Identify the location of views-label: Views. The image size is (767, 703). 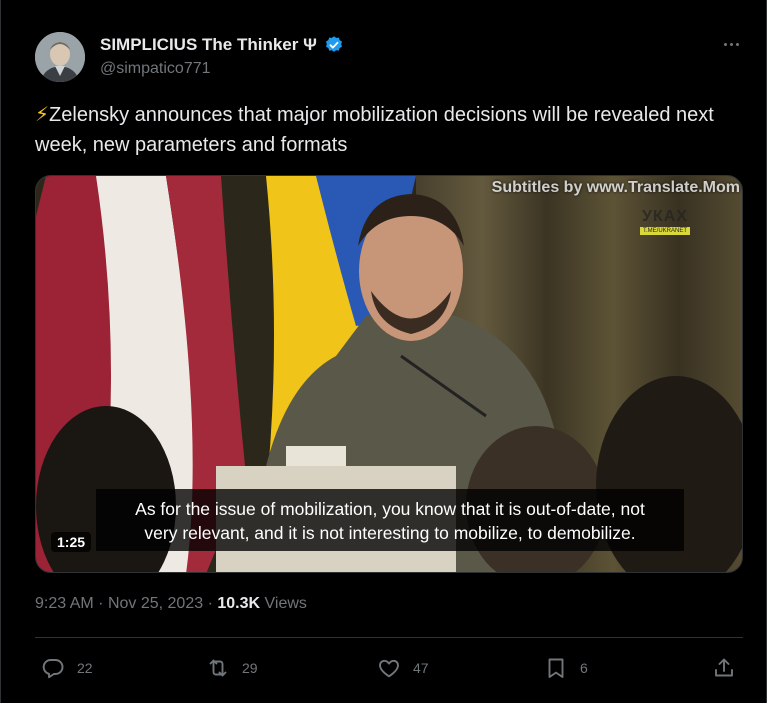
(285, 603).